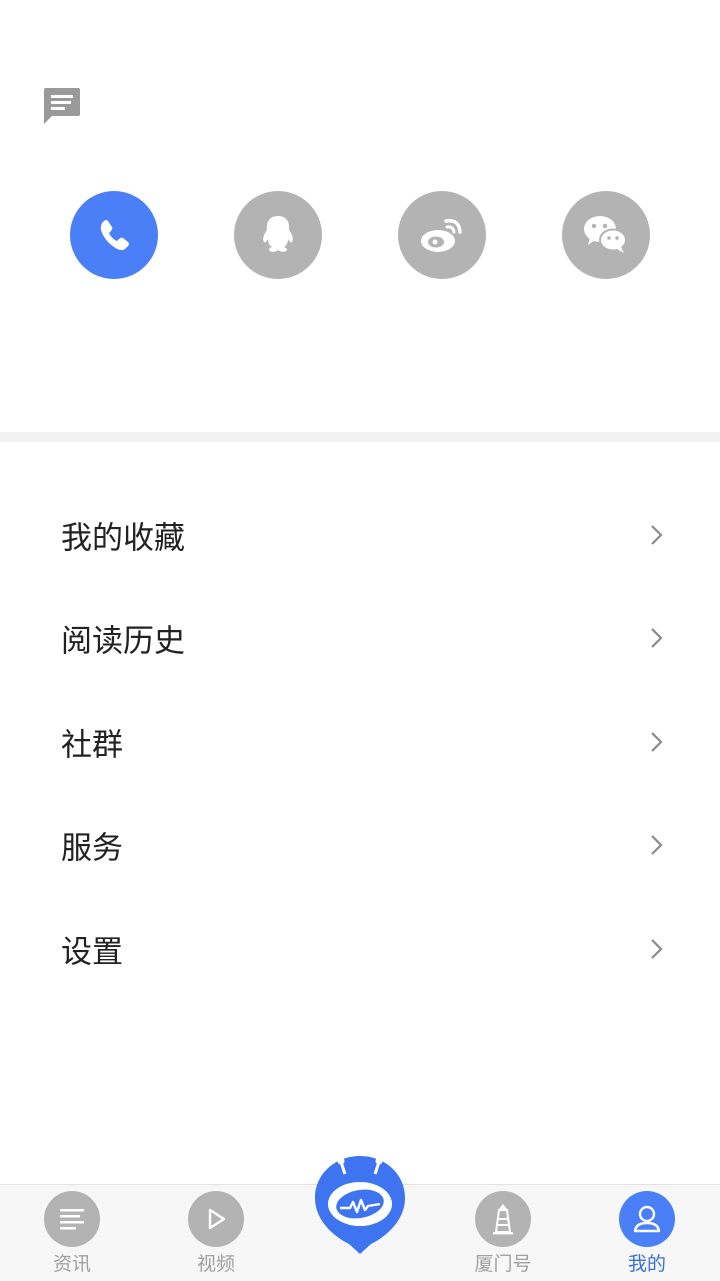 The width and height of the screenshot is (720, 1281). I want to click on qq-icon, so click(278, 234).